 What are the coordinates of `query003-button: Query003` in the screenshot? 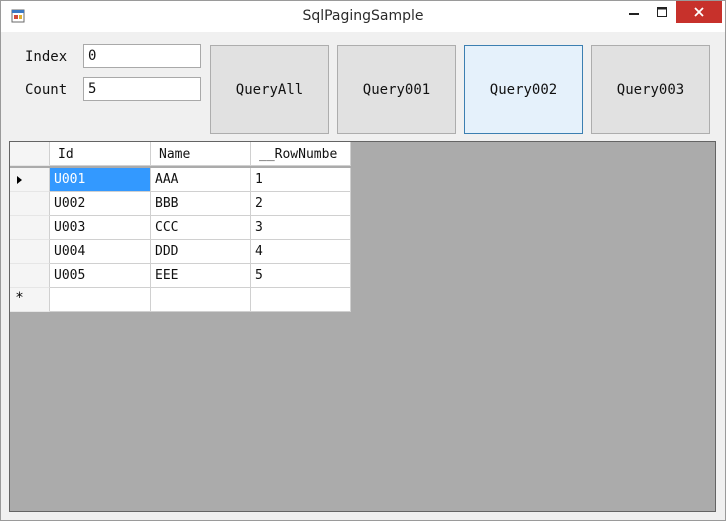 It's located at (650, 89).